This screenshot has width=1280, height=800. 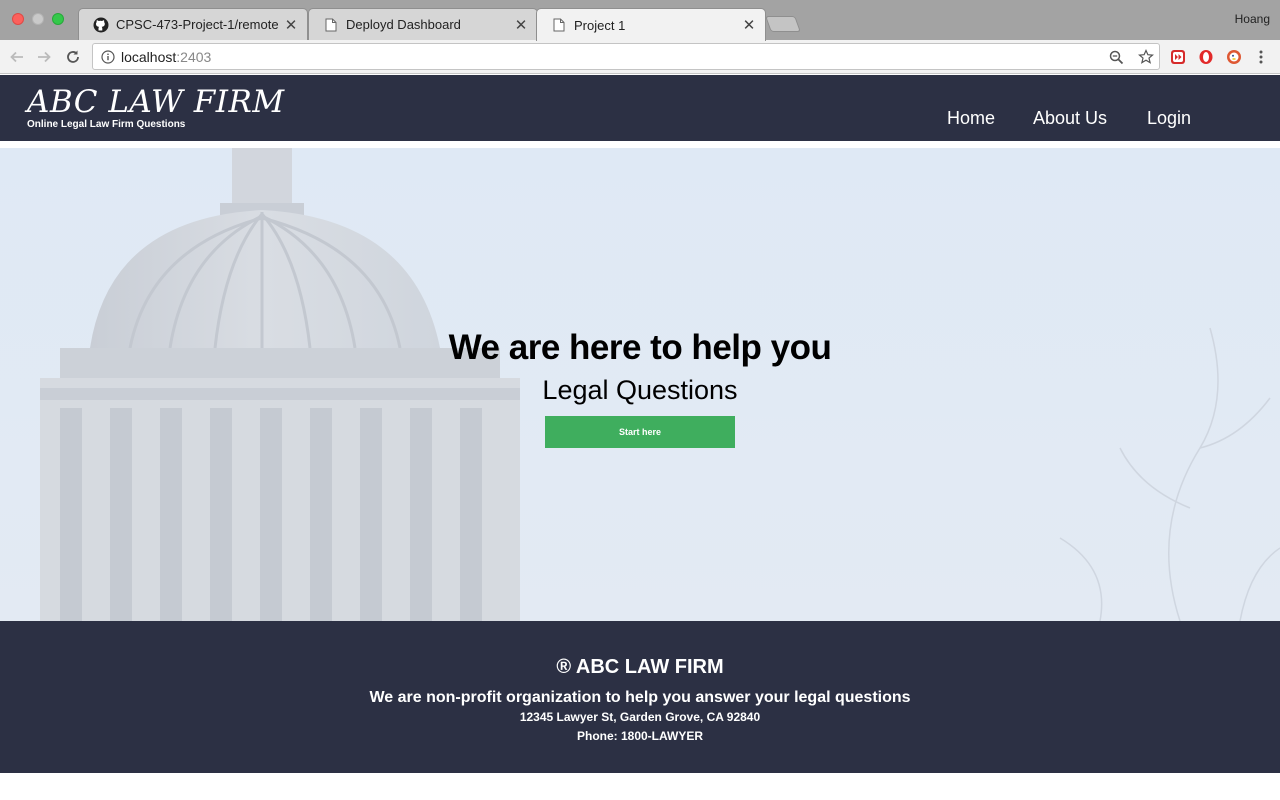 I want to click on menu-dots-icon, so click(x=1261, y=57).